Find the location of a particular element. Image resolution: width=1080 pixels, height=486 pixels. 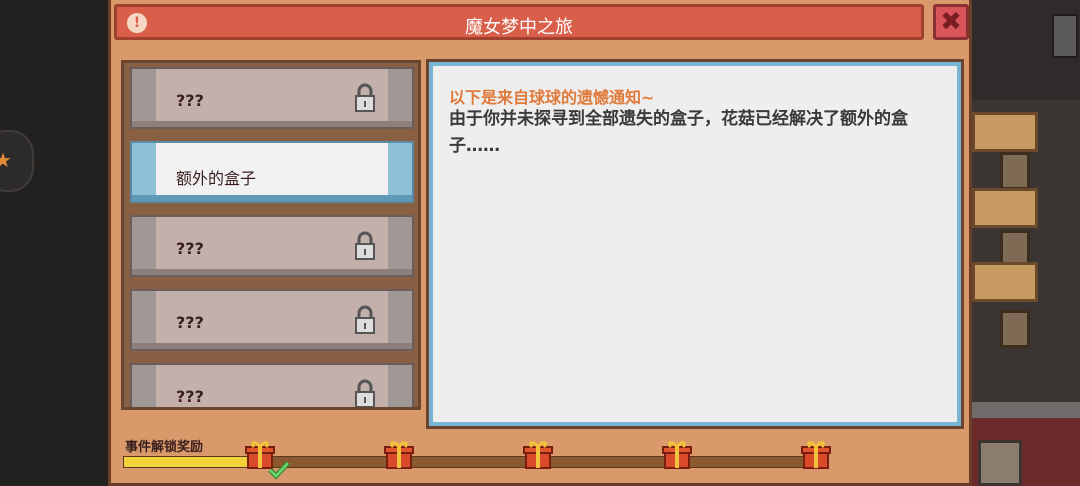

close-button: ✖ is located at coordinates (951, 22).